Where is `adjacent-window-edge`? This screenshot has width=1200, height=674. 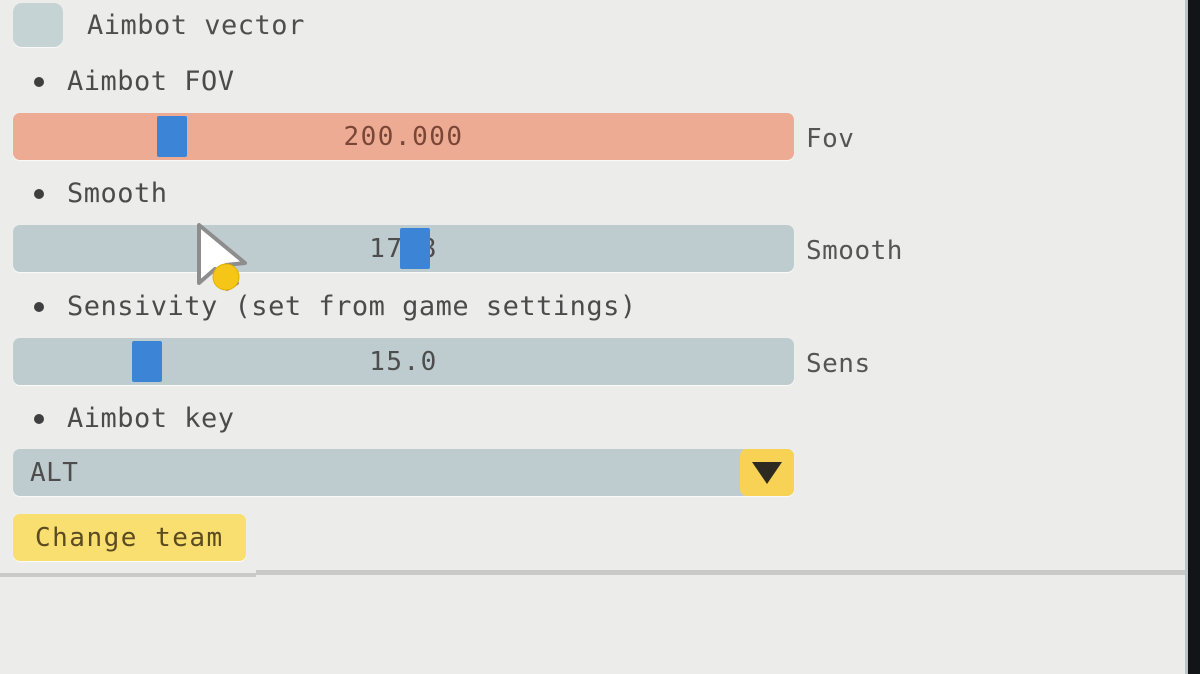
adjacent-window-edge is located at coordinates (1194, 337).